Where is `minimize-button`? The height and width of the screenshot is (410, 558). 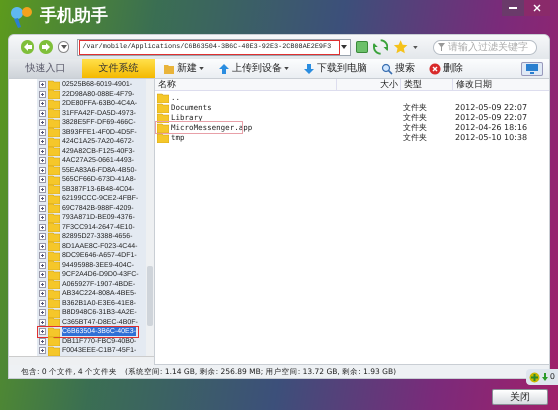 minimize-button is located at coordinates (513, 8).